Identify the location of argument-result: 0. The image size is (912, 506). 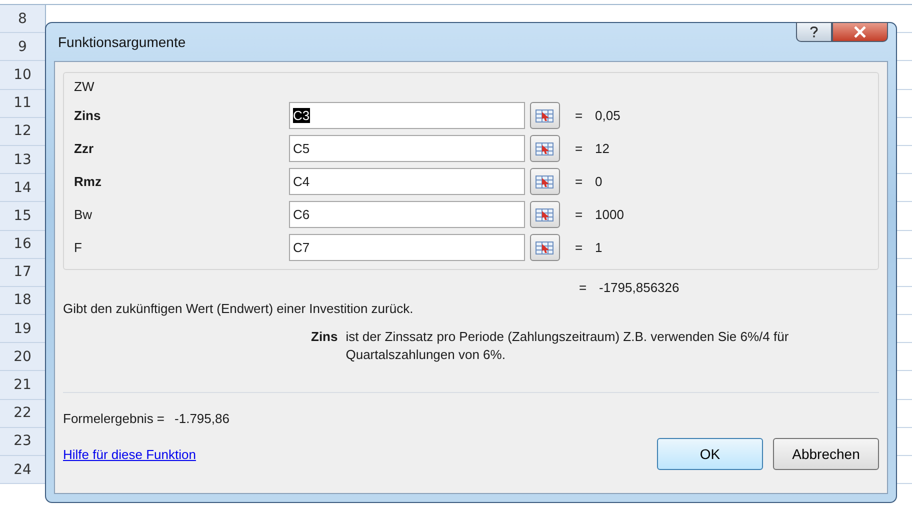
(598, 181).